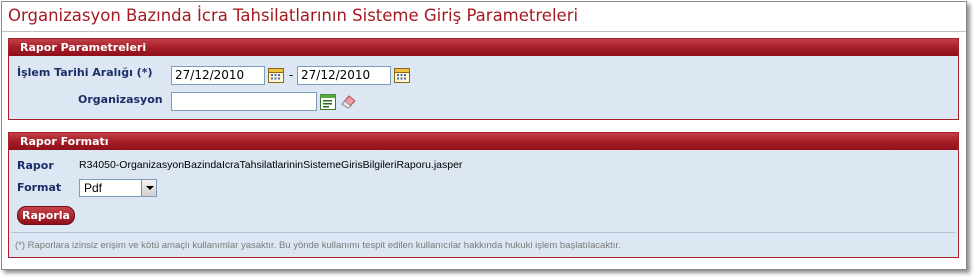  Describe the element at coordinates (484, 31) in the screenshot. I see `title-divider` at that location.